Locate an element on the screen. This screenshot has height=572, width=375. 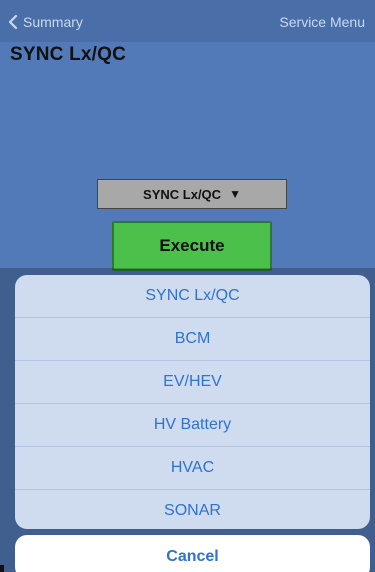
cancel-button: Cancel is located at coordinates (192, 553).